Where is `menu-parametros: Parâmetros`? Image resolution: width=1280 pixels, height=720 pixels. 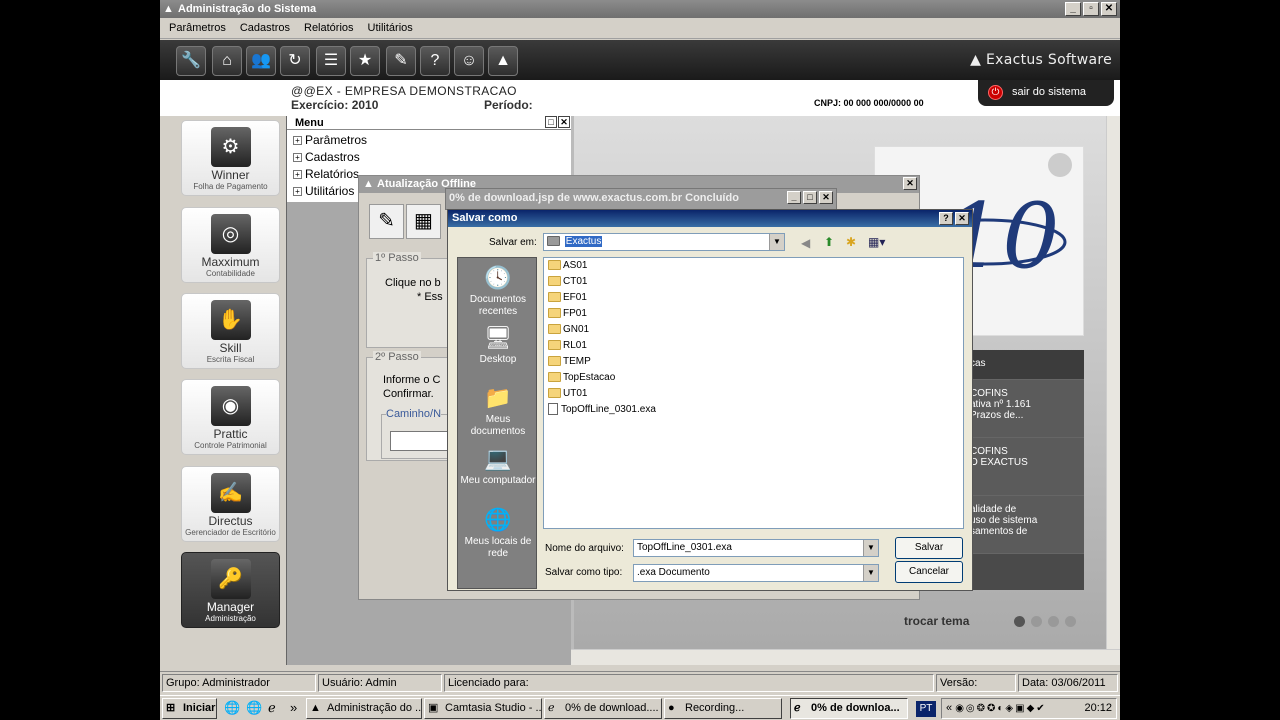
menu-parametros: Parâmetros is located at coordinates (197, 28).